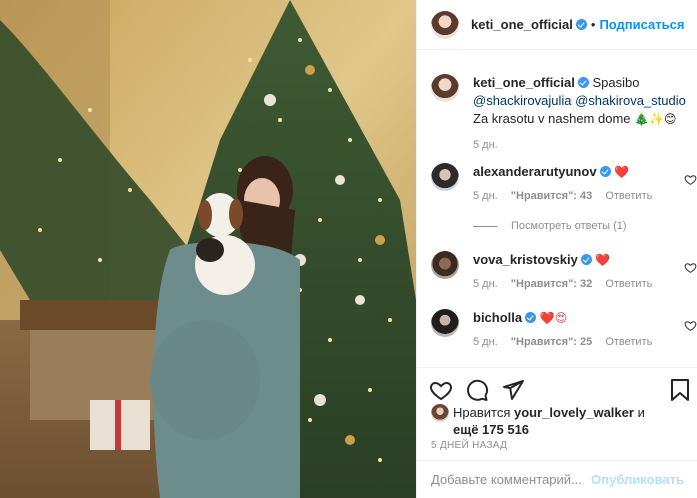 Image resolution: width=697 pixels, height=498 pixels. What do you see at coordinates (680, 390) in the screenshot?
I see `bookmark-icon` at bounding box center [680, 390].